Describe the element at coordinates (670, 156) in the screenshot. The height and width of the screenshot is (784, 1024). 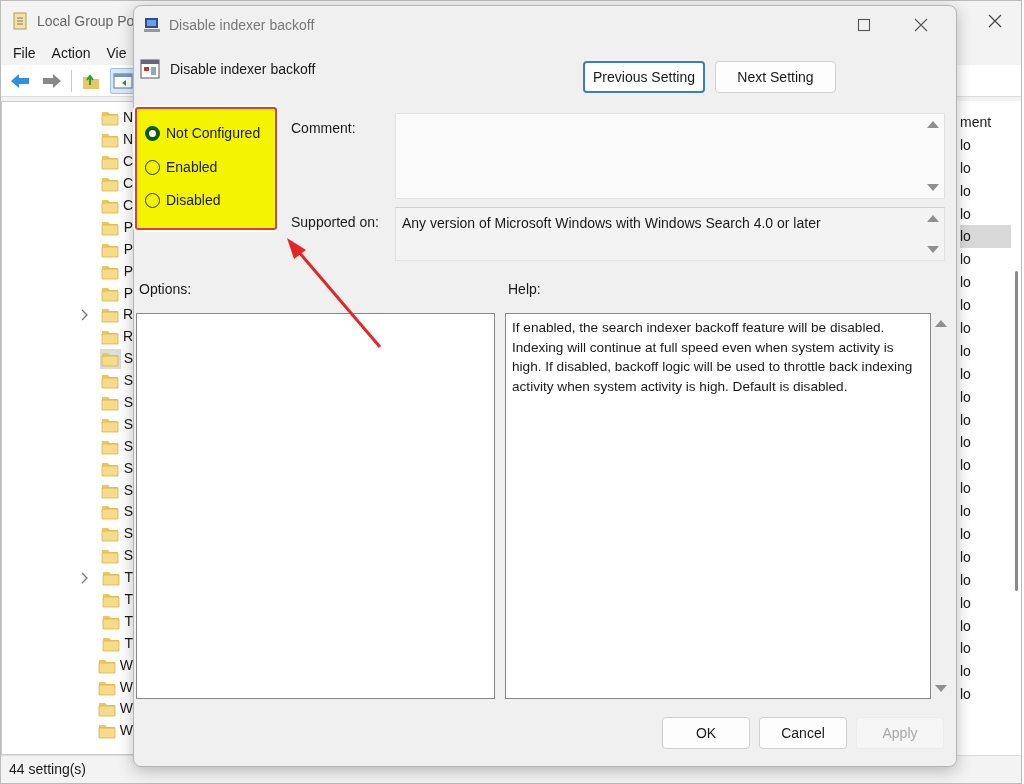
I see `comment-field` at that location.